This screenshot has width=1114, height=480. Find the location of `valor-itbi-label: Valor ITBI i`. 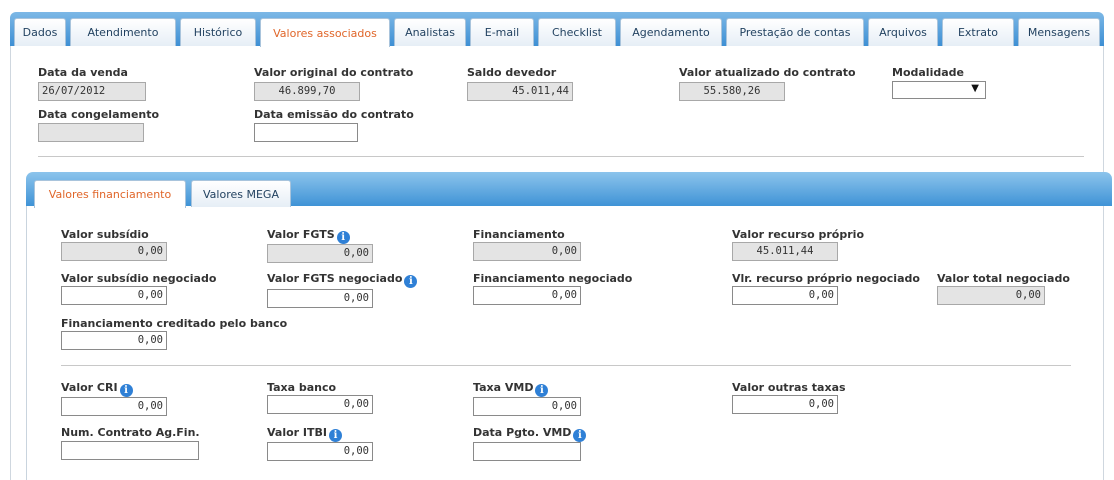

valor-itbi-label: Valor ITBI i is located at coordinates (304, 434).